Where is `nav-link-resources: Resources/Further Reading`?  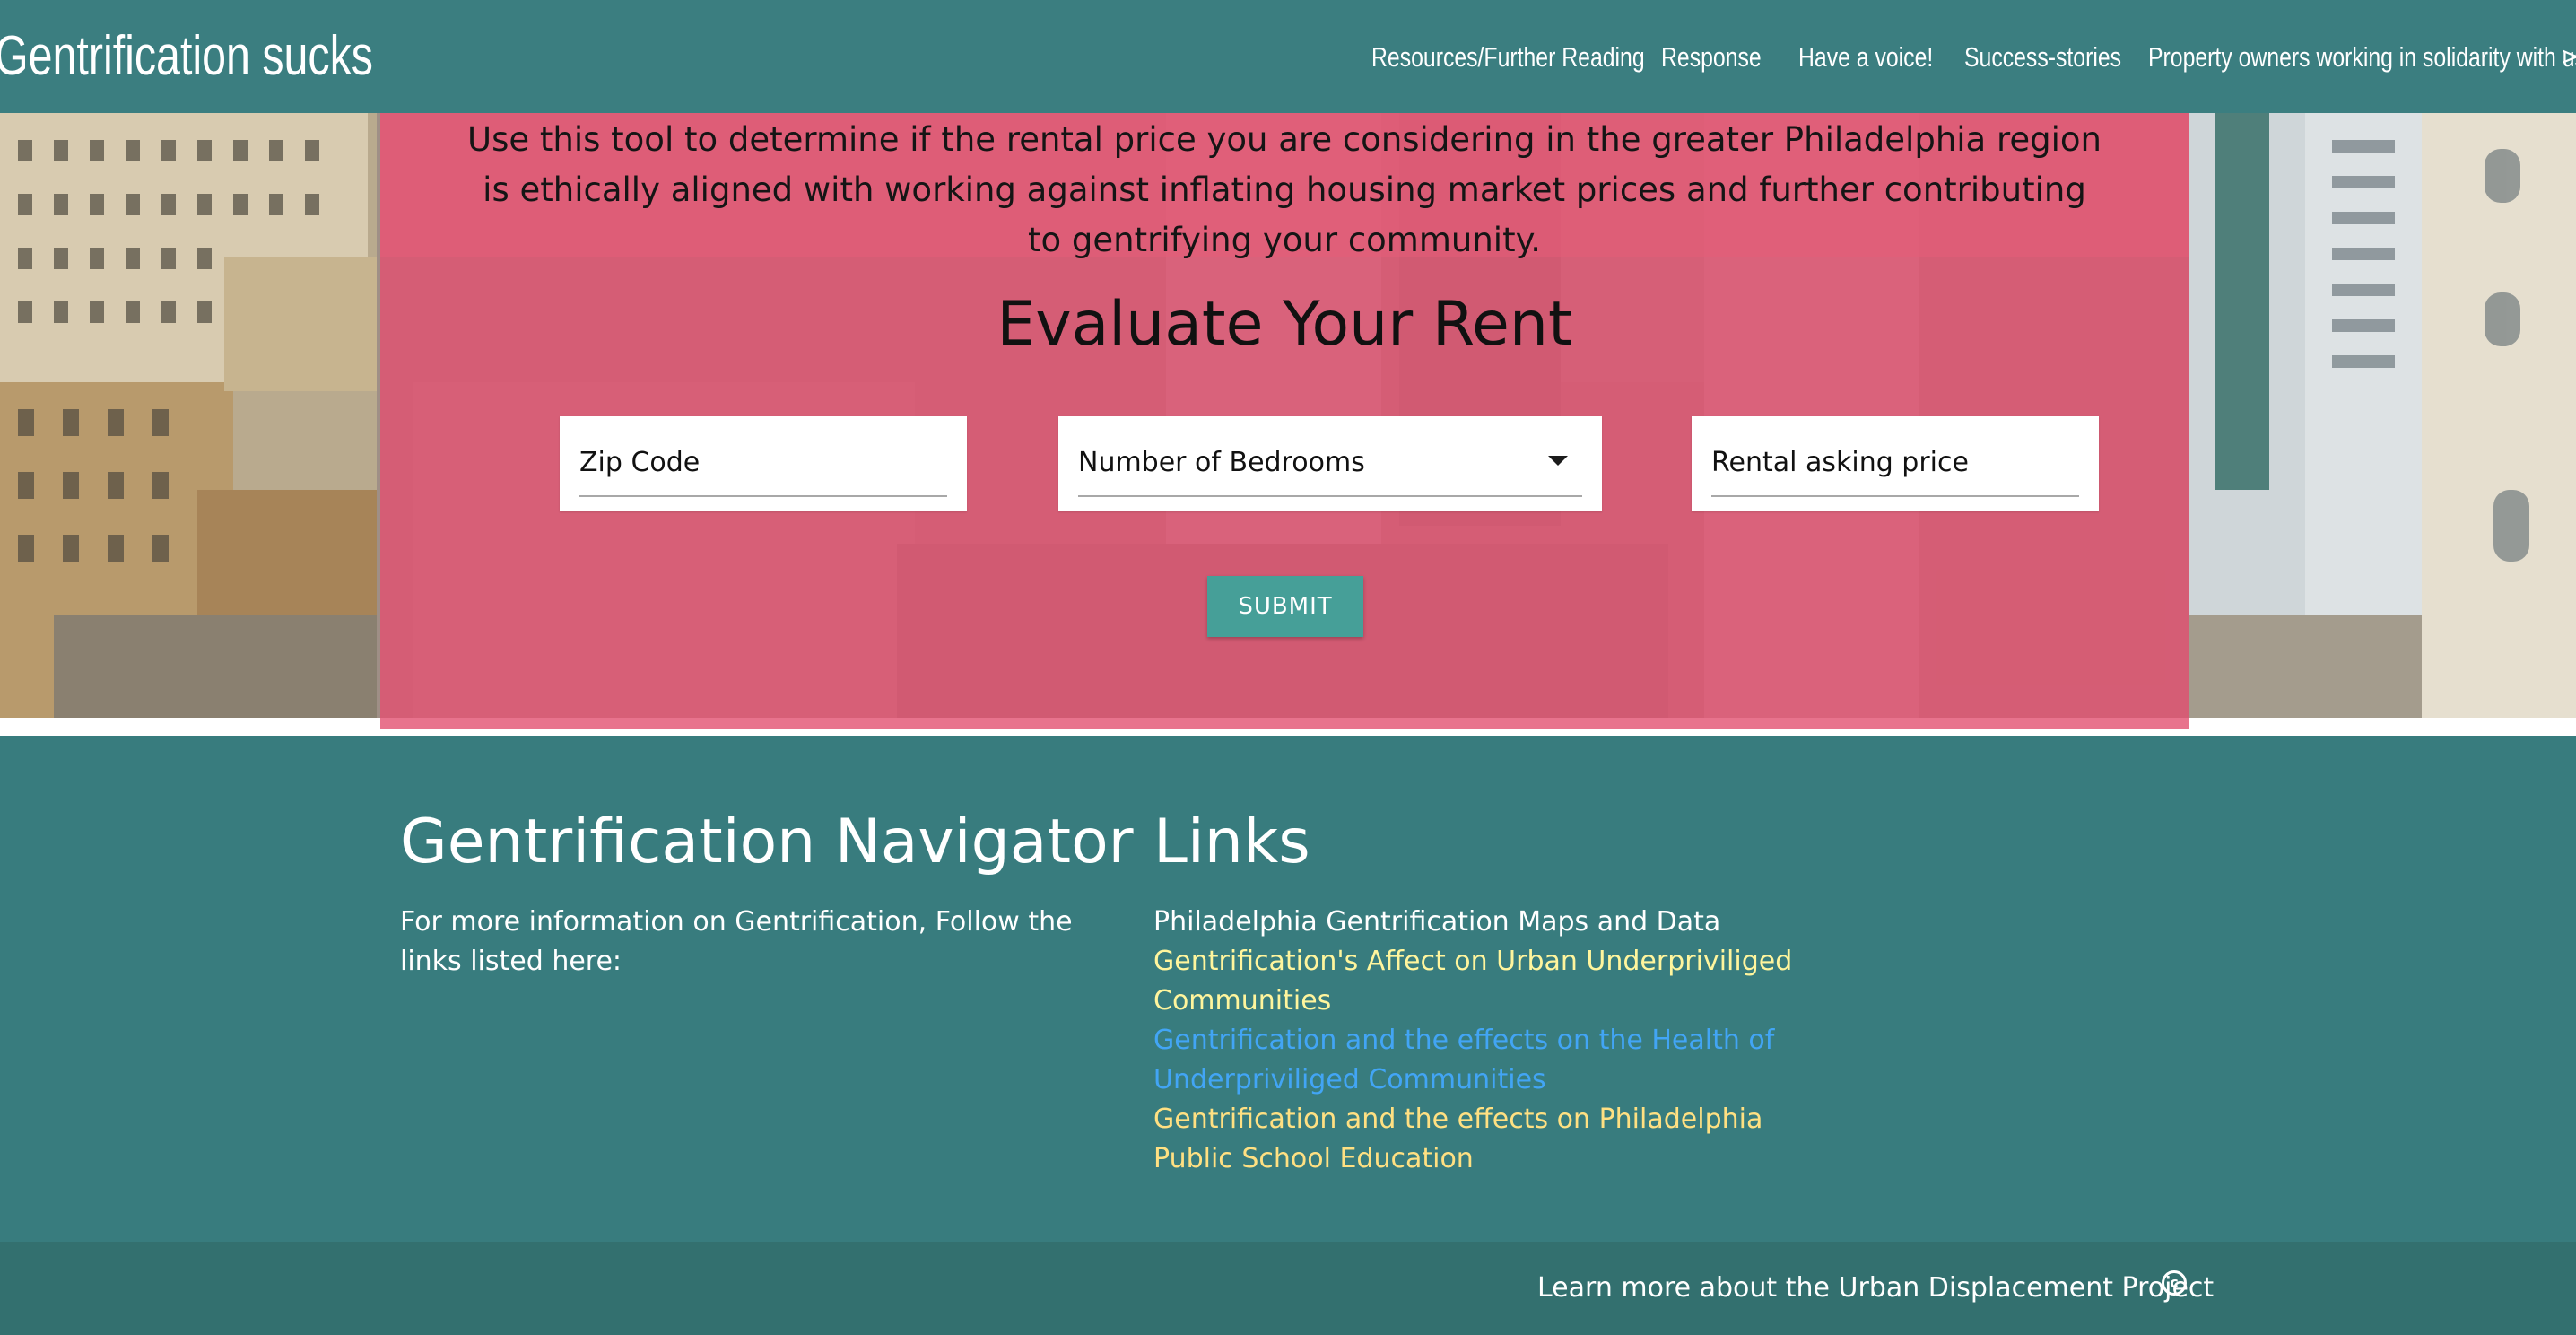
nav-link-resources: Resources/Further Reading is located at coordinates (1508, 57).